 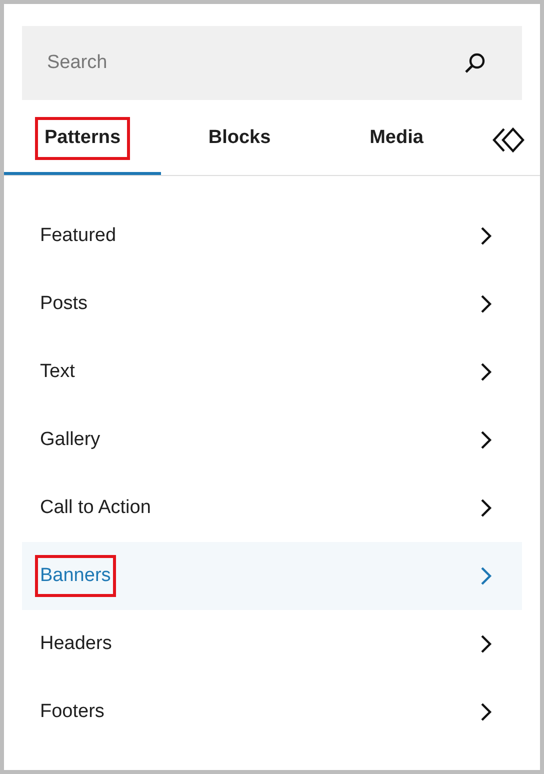 I want to click on search-field: Search, so click(x=272, y=63).